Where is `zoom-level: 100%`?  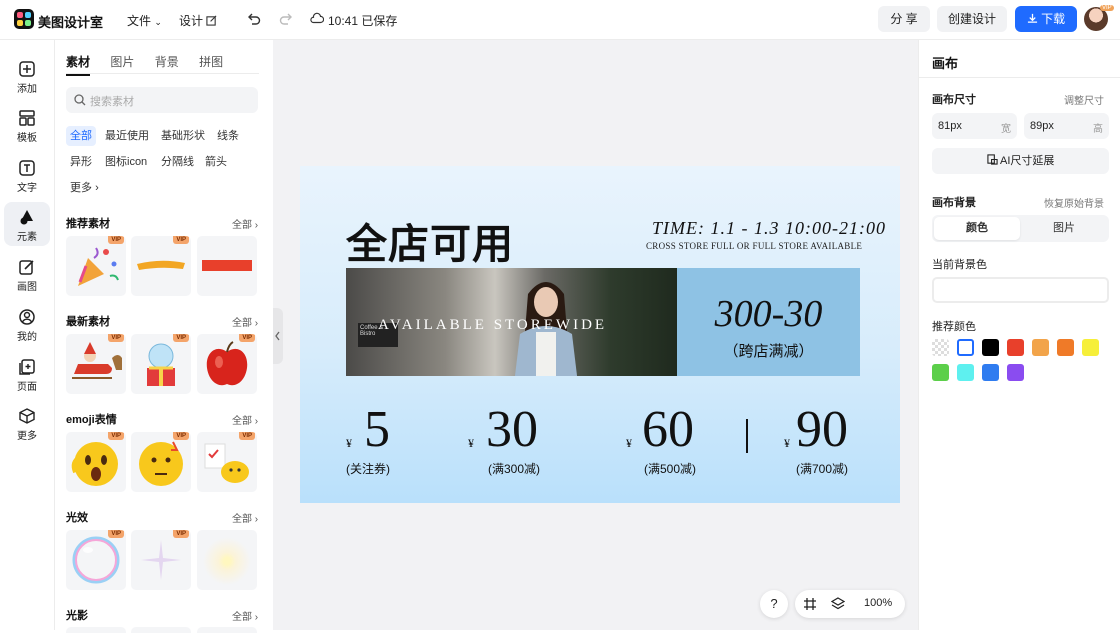
zoom-level: 100% is located at coordinates (878, 603).